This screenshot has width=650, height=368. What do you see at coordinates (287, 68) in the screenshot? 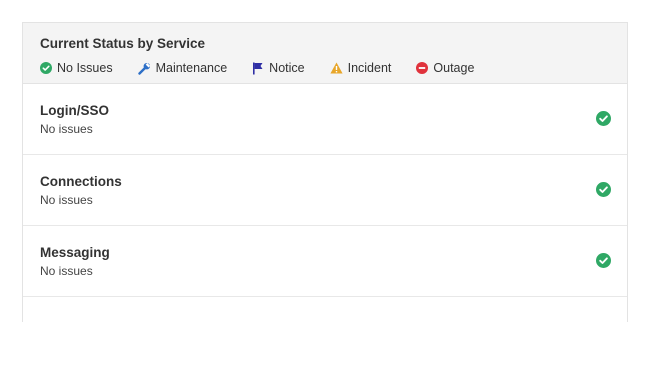
I see `legend-label: Notice` at bounding box center [287, 68].